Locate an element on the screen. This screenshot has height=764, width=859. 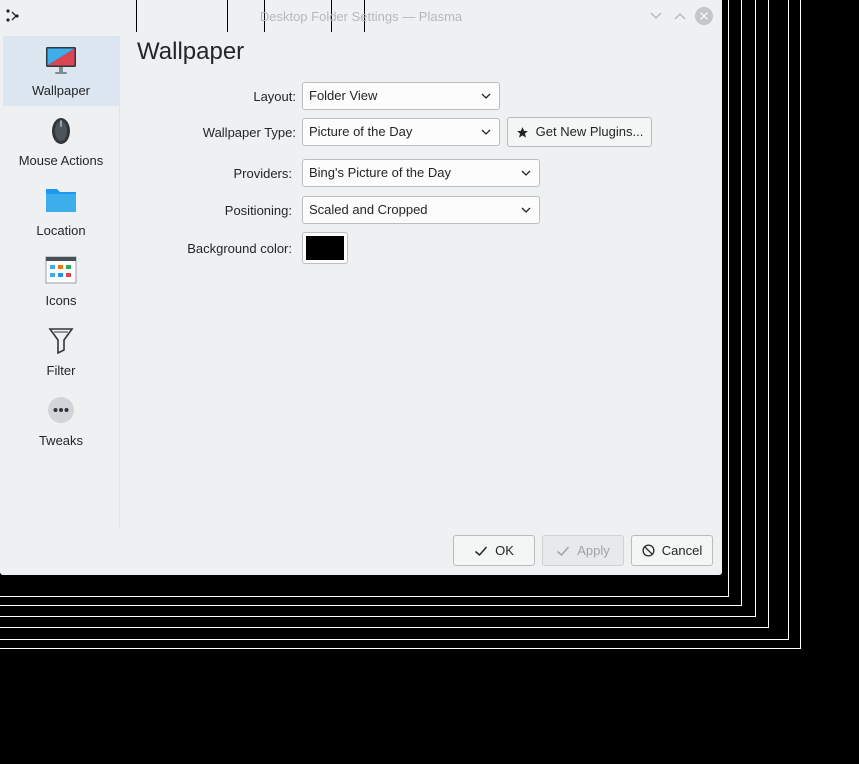
providers-combo: Bing's Picture of the Day is located at coordinates (421, 173).